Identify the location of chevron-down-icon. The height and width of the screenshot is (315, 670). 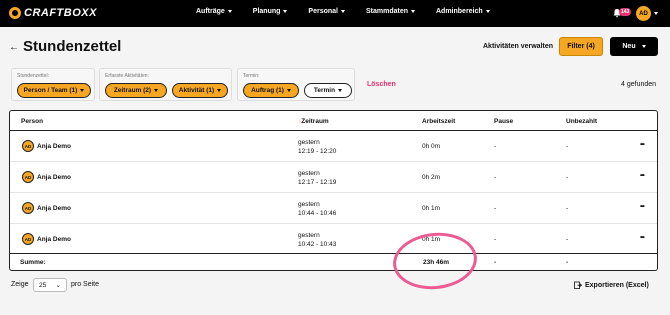
(656, 13).